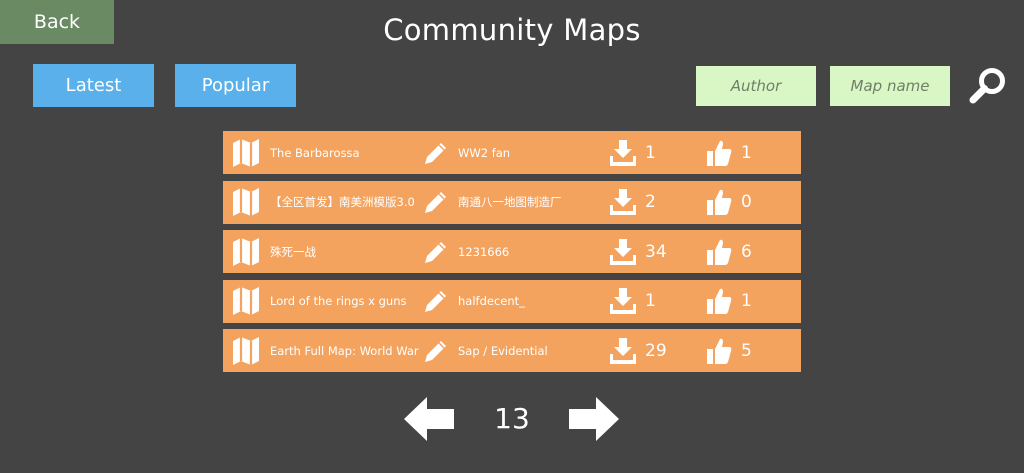  I want to click on previous-page-button, so click(429, 419).